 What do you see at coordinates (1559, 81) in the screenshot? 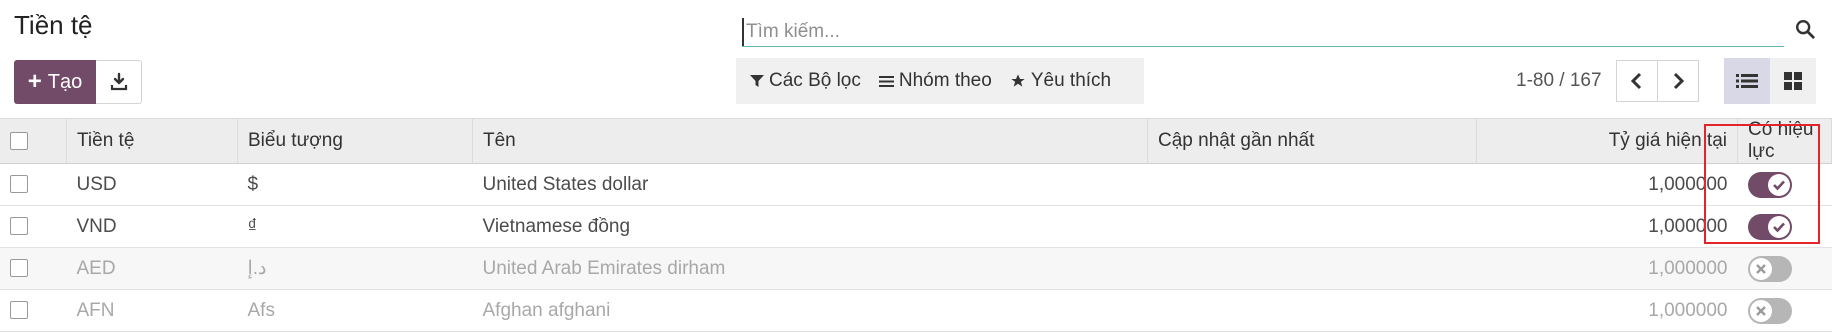
I see `pager-value: 1-80 / 167` at bounding box center [1559, 81].